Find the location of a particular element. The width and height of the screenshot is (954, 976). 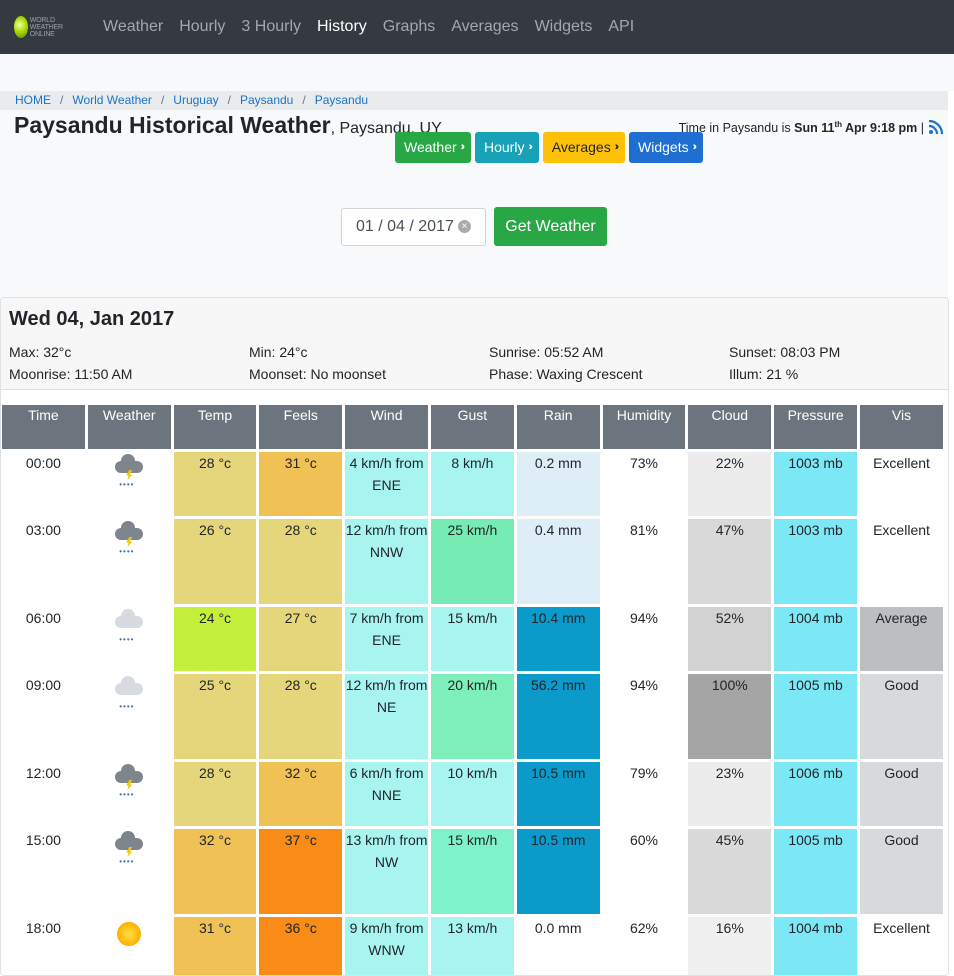

breadcrumb-link: HOME is located at coordinates (33, 100).